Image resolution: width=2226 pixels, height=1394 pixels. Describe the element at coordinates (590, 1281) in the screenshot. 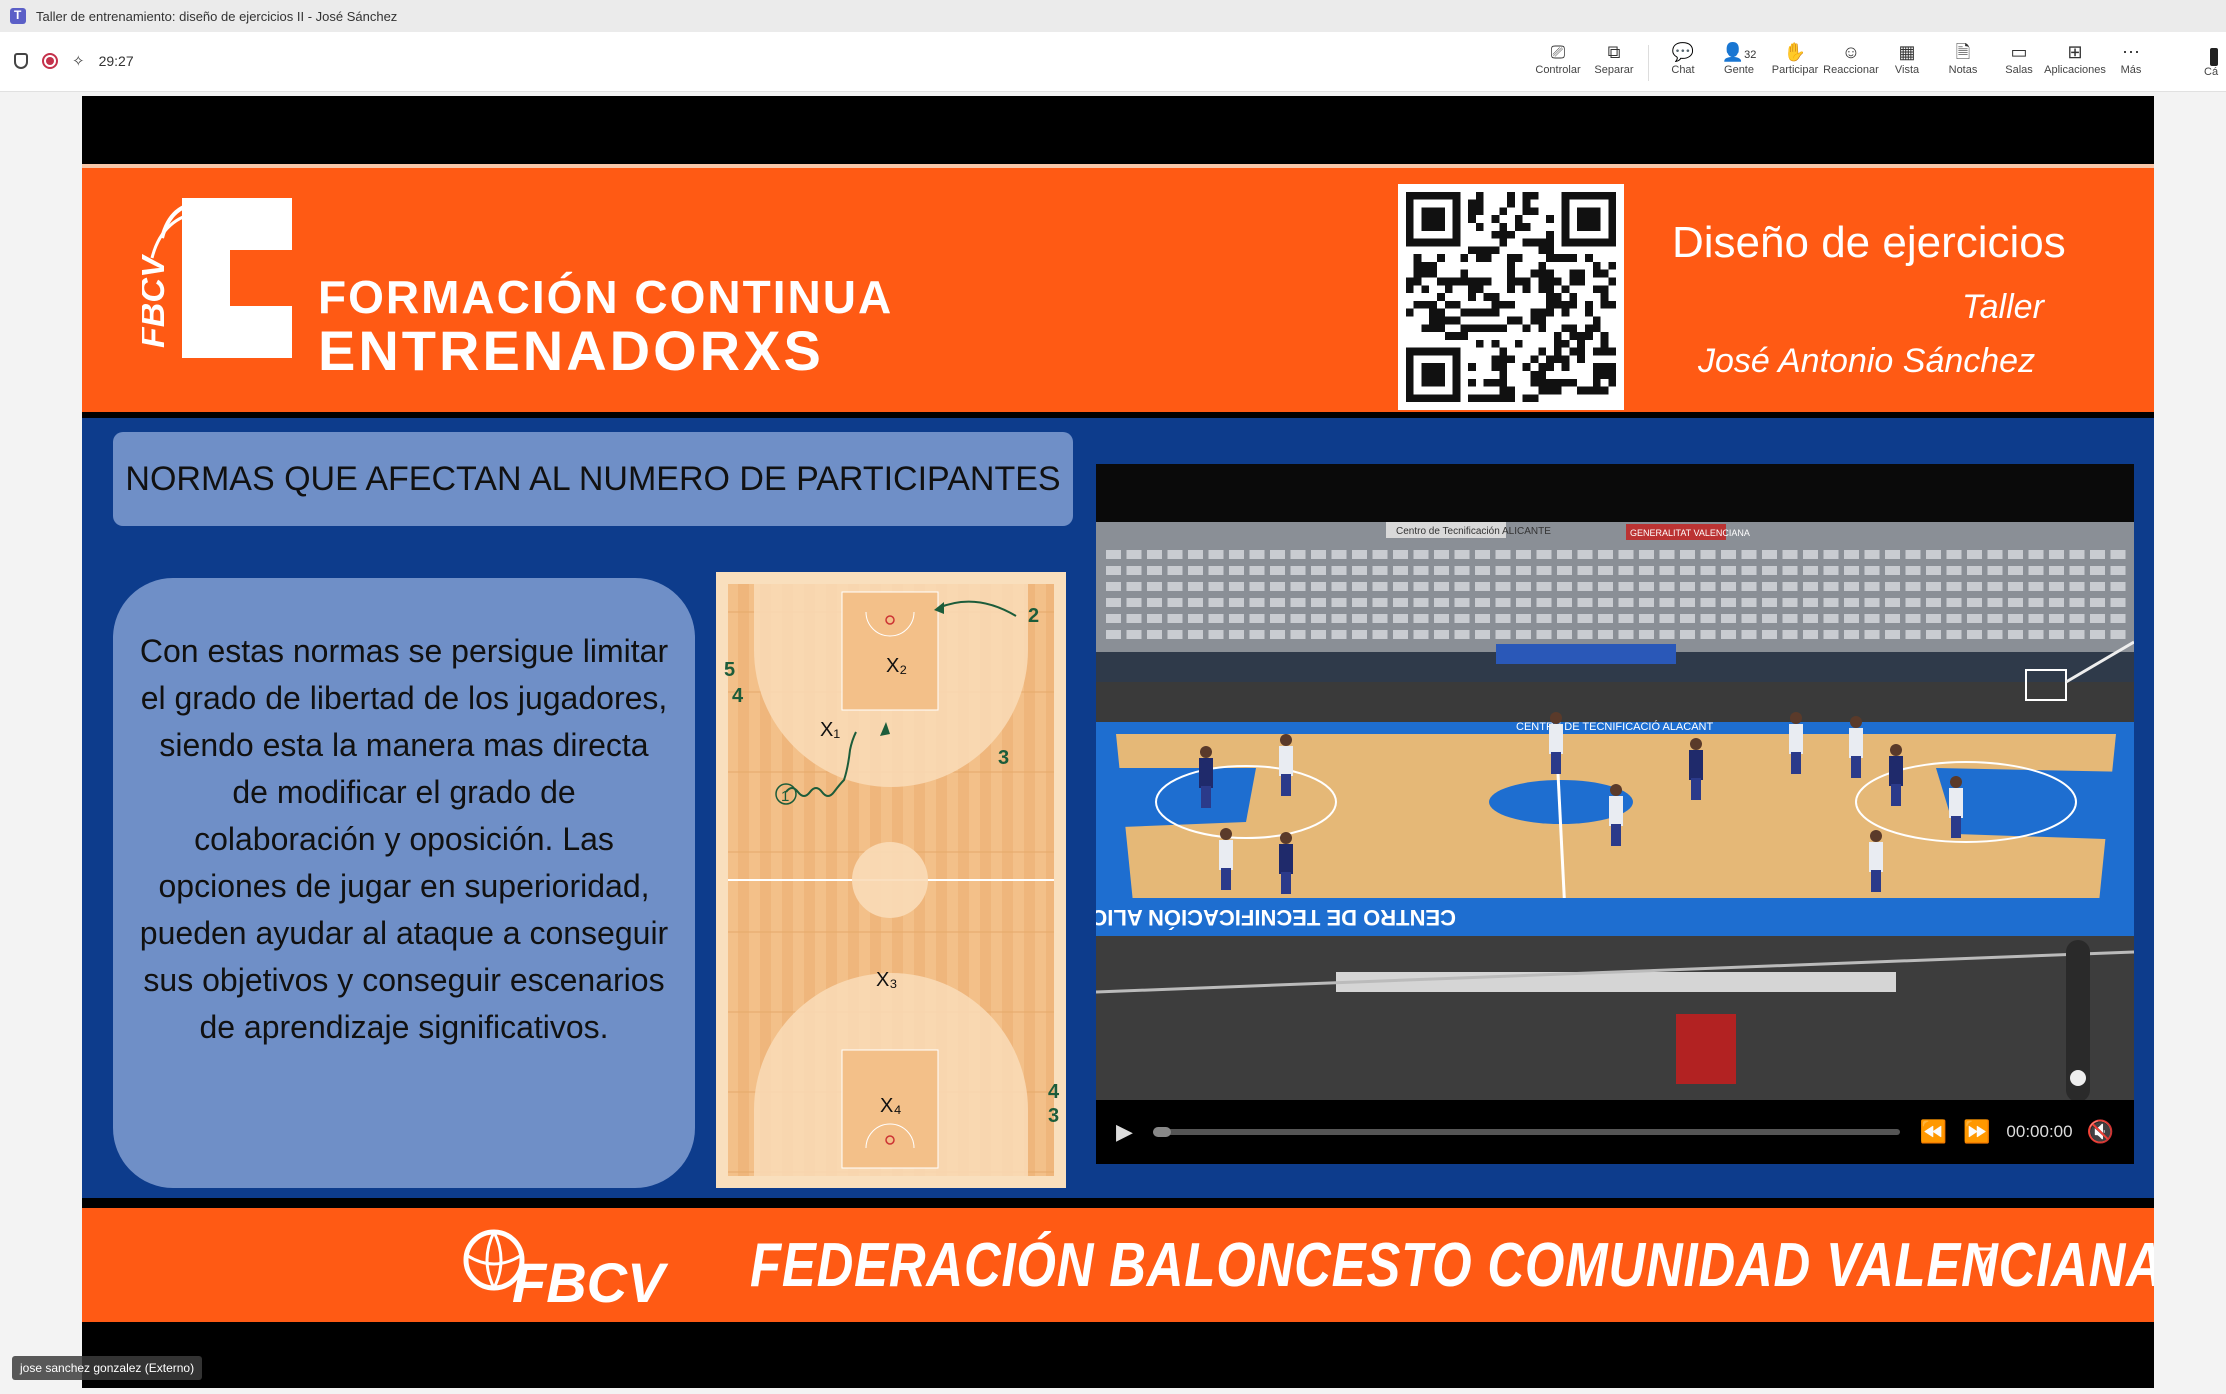

I see `footer-logo-text: FBCV` at that location.